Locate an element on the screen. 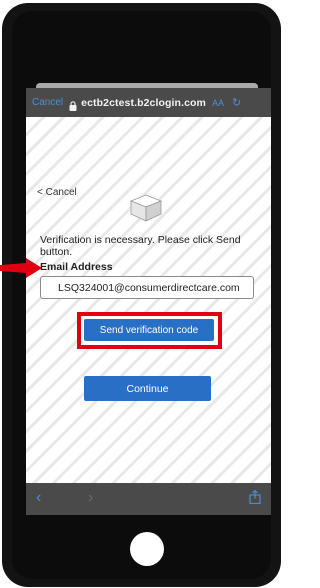 The height and width of the screenshot is (588, 320). back-icon: ‹ is located at coordinates (38, 498).